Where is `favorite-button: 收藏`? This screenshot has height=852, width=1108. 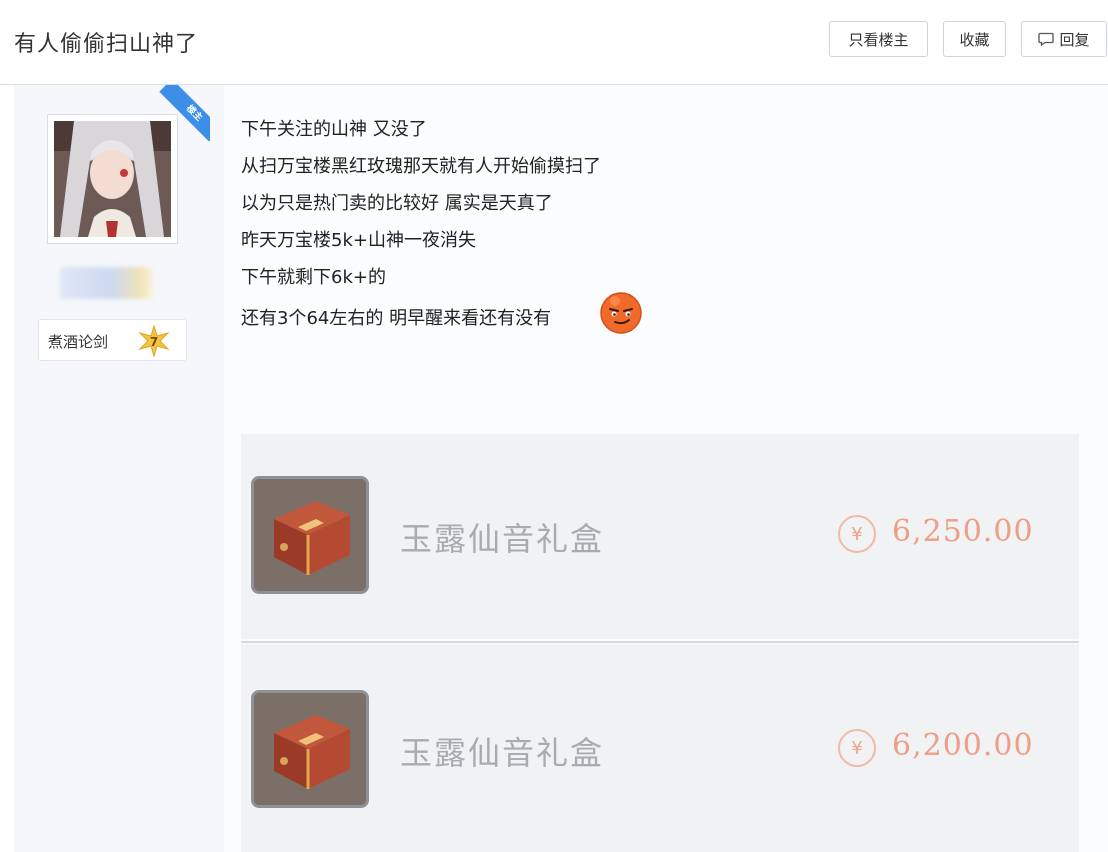 favorite-button: 收藏 is located at coordinates (974, 39).